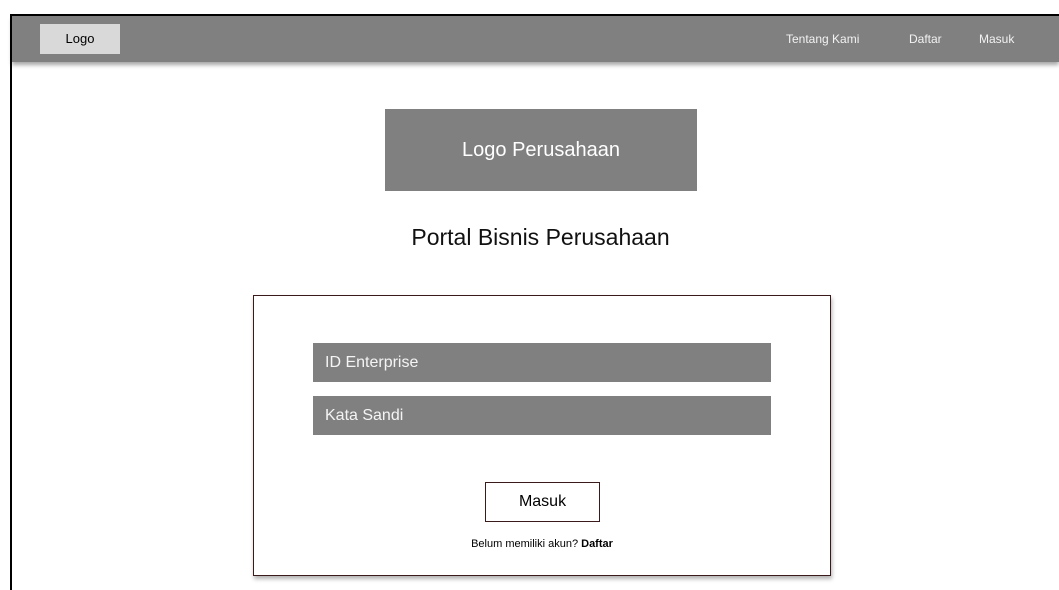 Image resolution: width=1059 pixels, height=590 pixels. Describe the element at coordinates (540, 237) in the screenshot. I see `page-title: Portal Bisnis Perusahaan` at that location.